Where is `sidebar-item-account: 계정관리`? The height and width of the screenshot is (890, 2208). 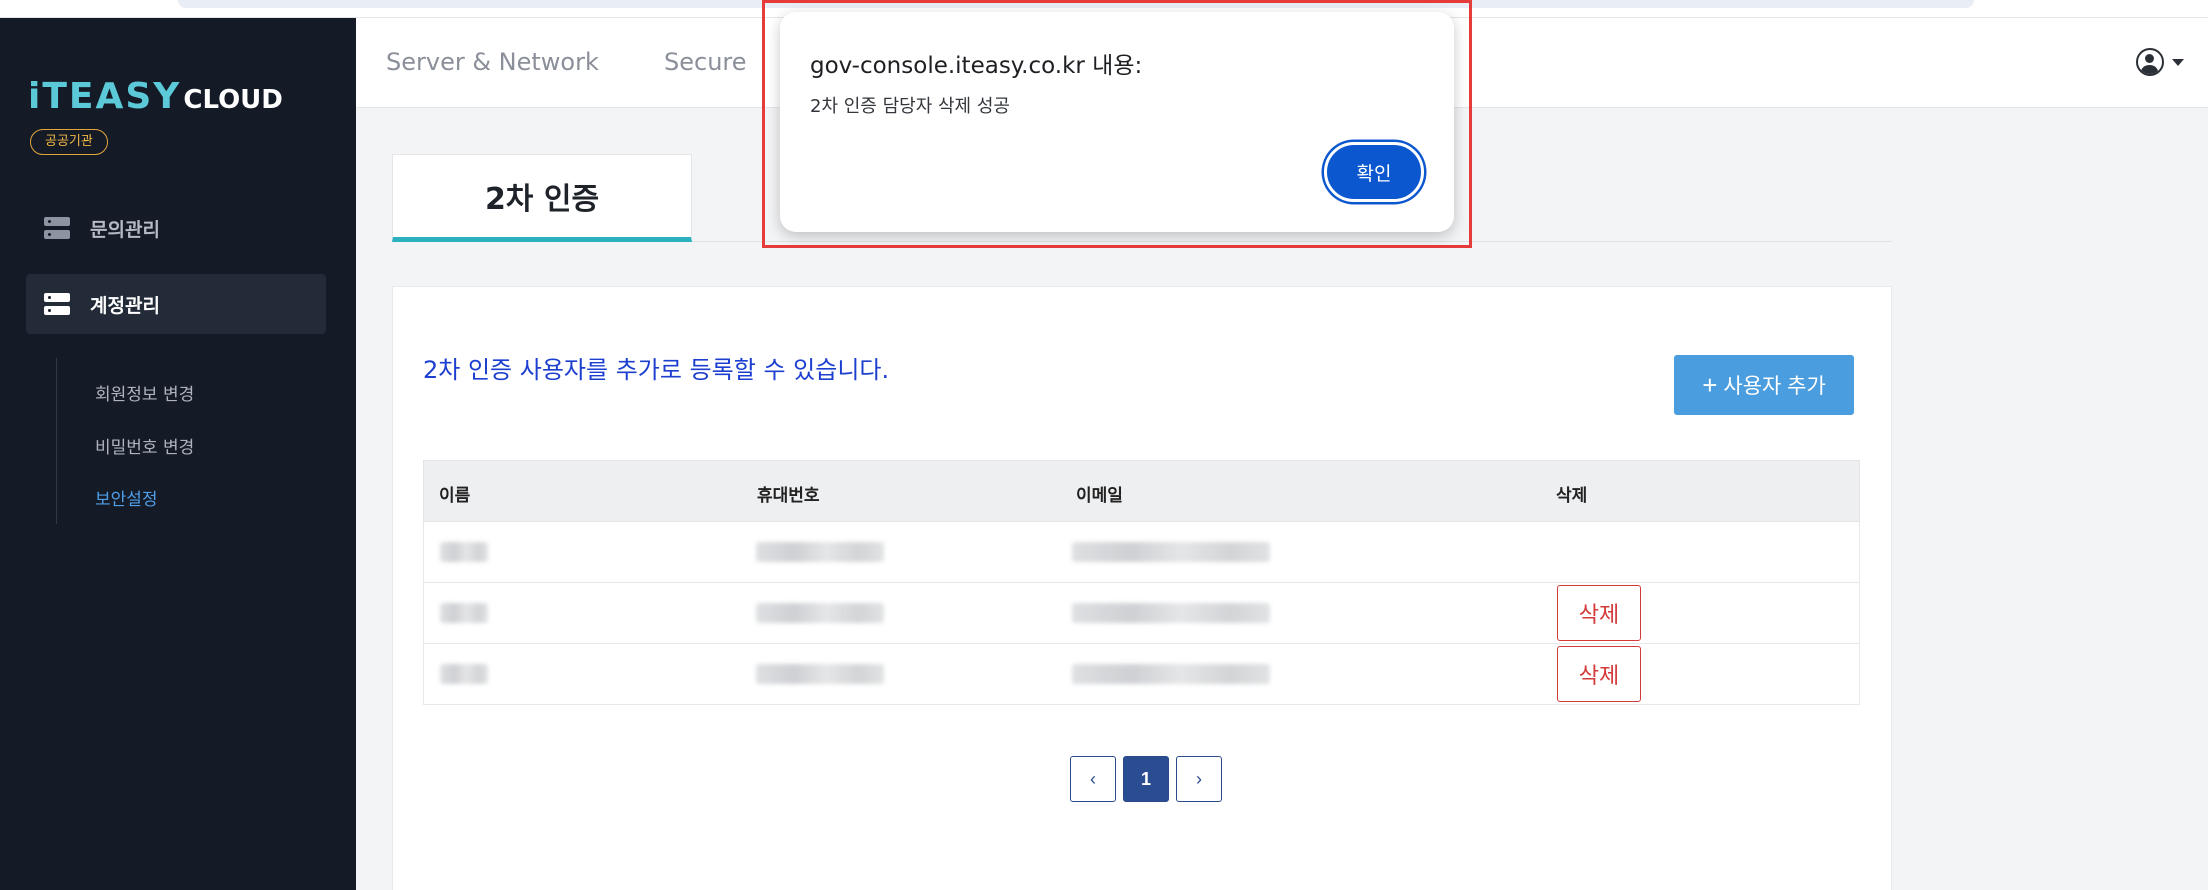 sidebar-item-account: 계정관리 is located at coordinates (176, 304).